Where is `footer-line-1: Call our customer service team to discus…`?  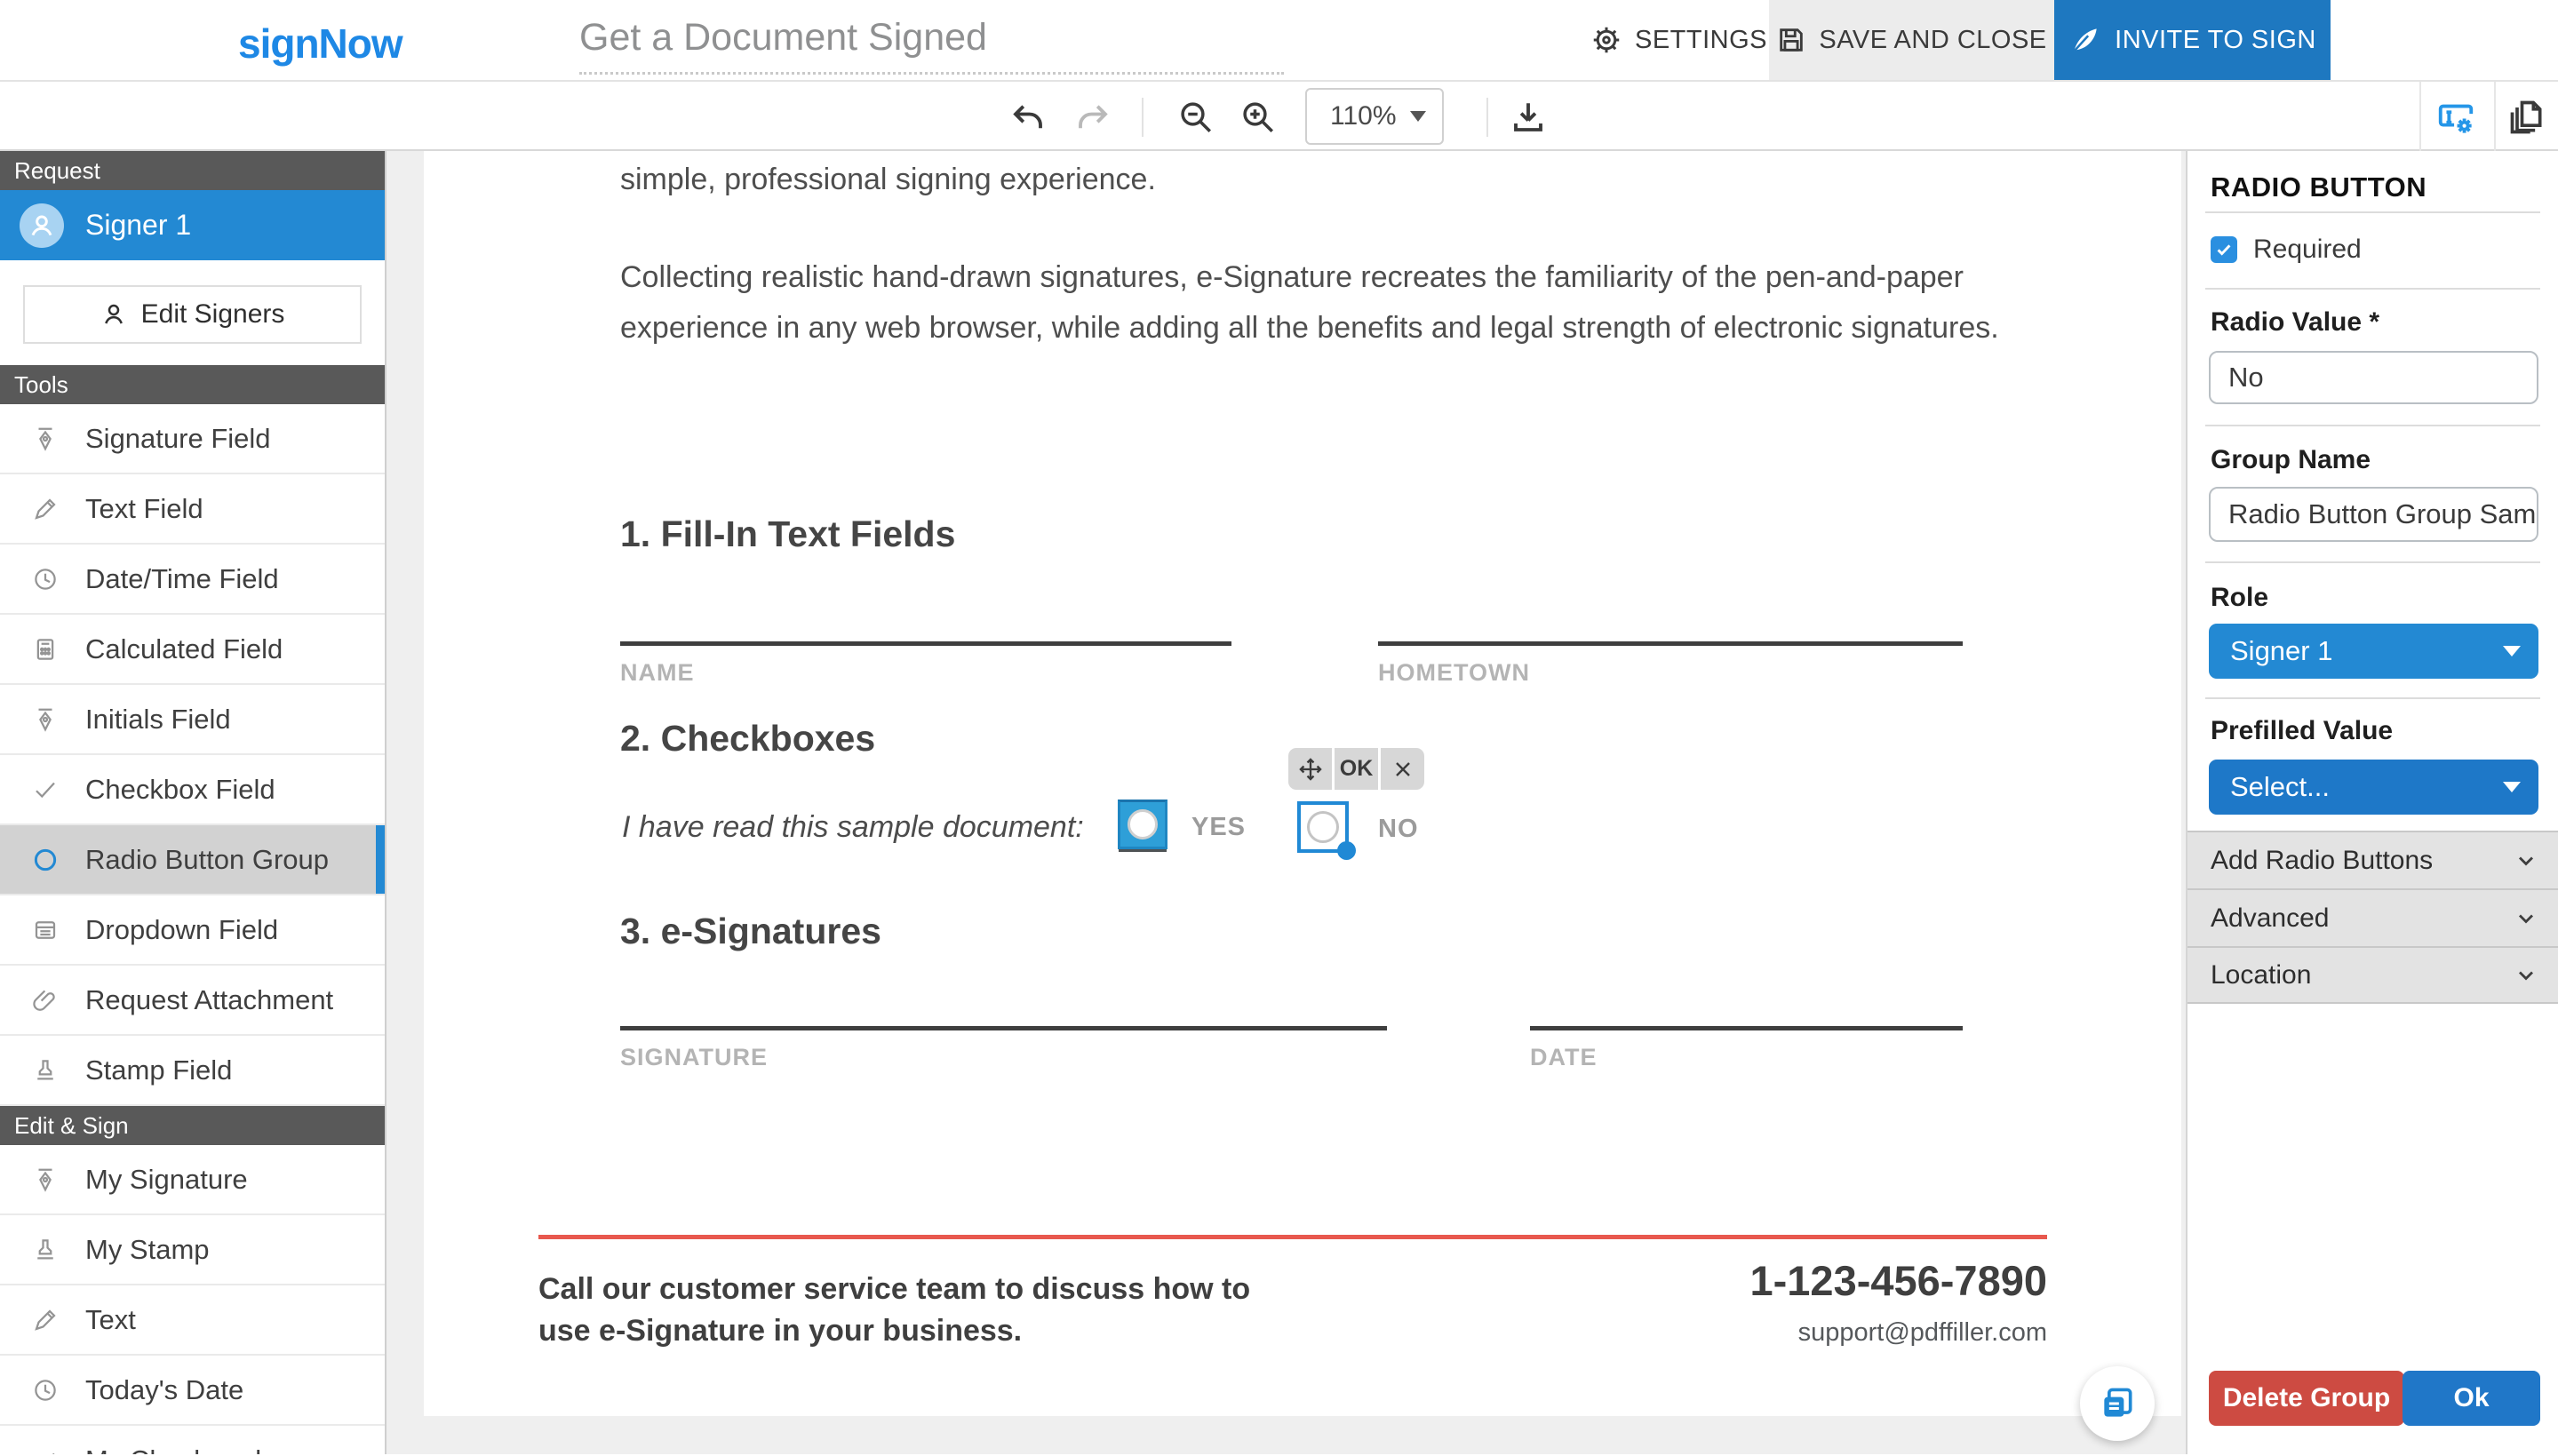 footer-line-1: Call our customer service team to discus… is located at coordinates (894, 1289).